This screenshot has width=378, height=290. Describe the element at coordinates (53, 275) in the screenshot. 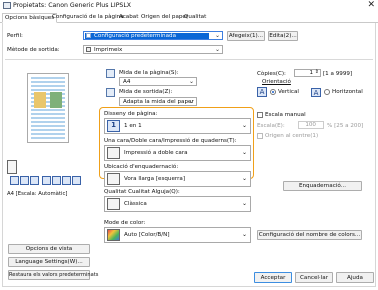

I see `restore-defaults-button: Restaura els valors predeterminats` at that location.